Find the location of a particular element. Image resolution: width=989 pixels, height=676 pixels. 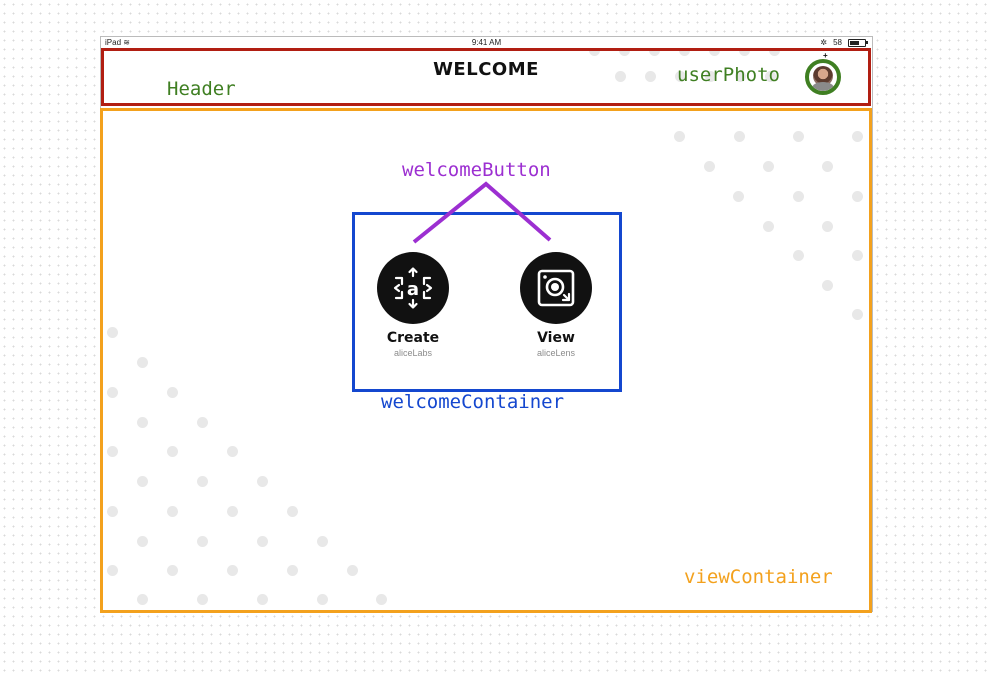

view-icon is located at coordinates (556, 288).